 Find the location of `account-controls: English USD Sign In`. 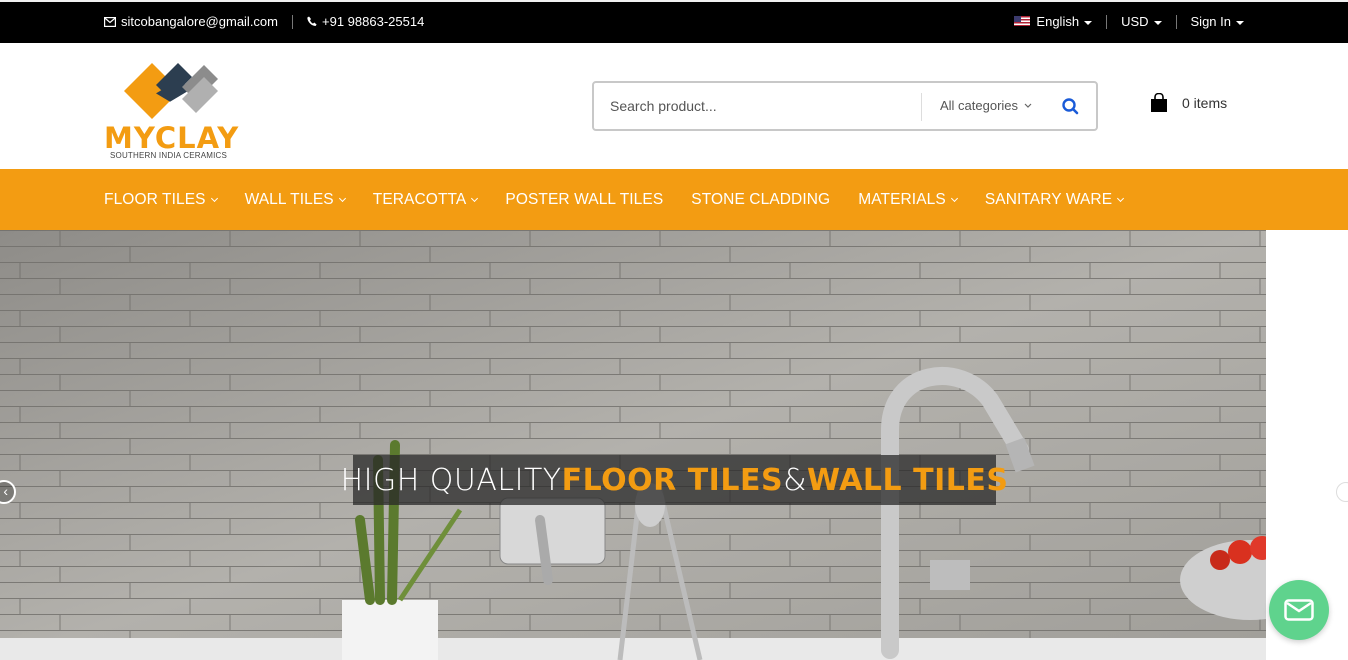

account-controls: English USD Sign In is located at coordinates (1129, 21).